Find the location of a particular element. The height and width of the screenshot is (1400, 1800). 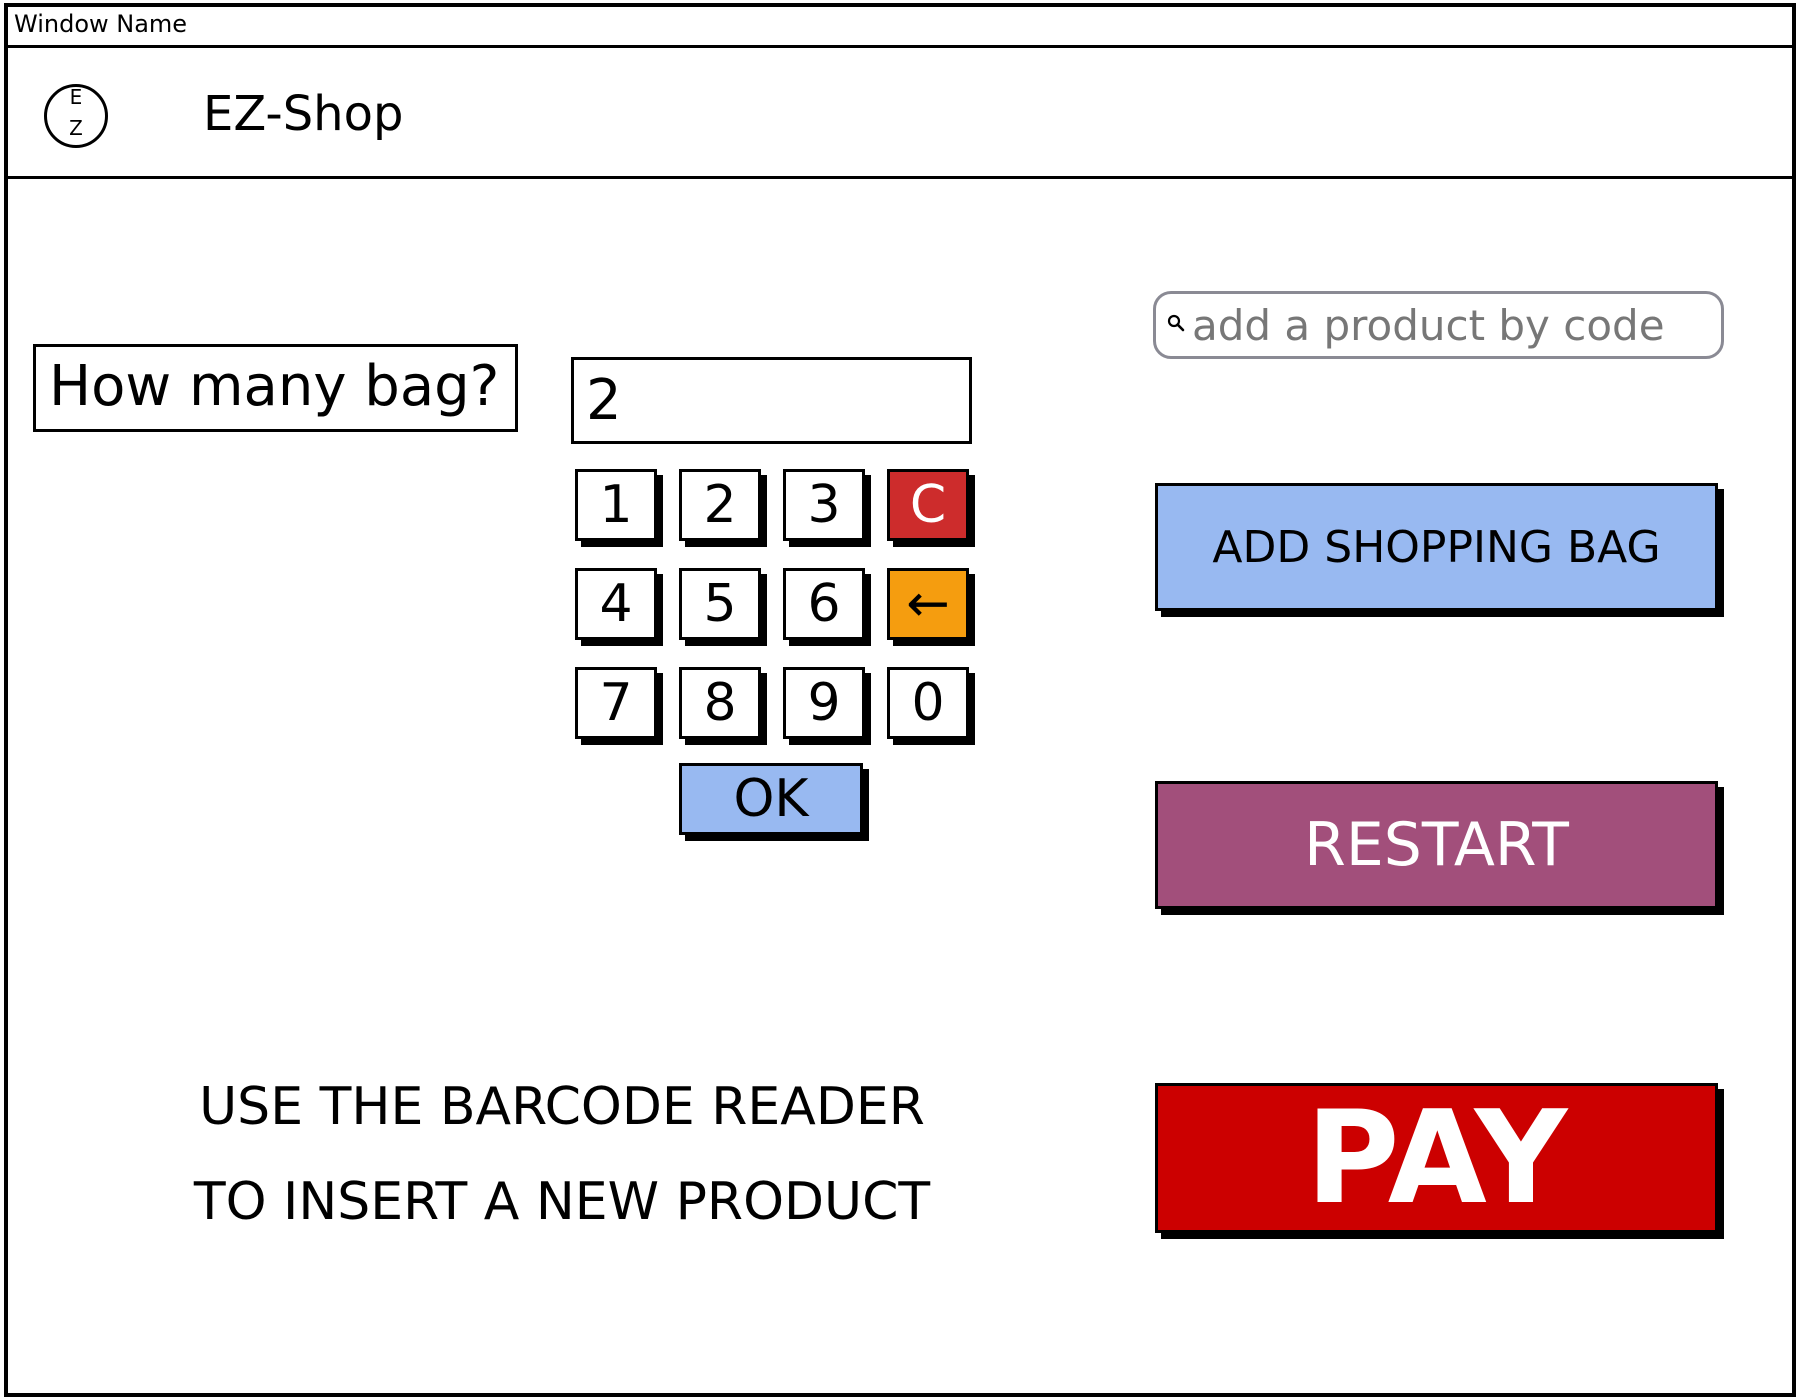

bag-count-label: How many bag? is located at coordinates (275, 388).